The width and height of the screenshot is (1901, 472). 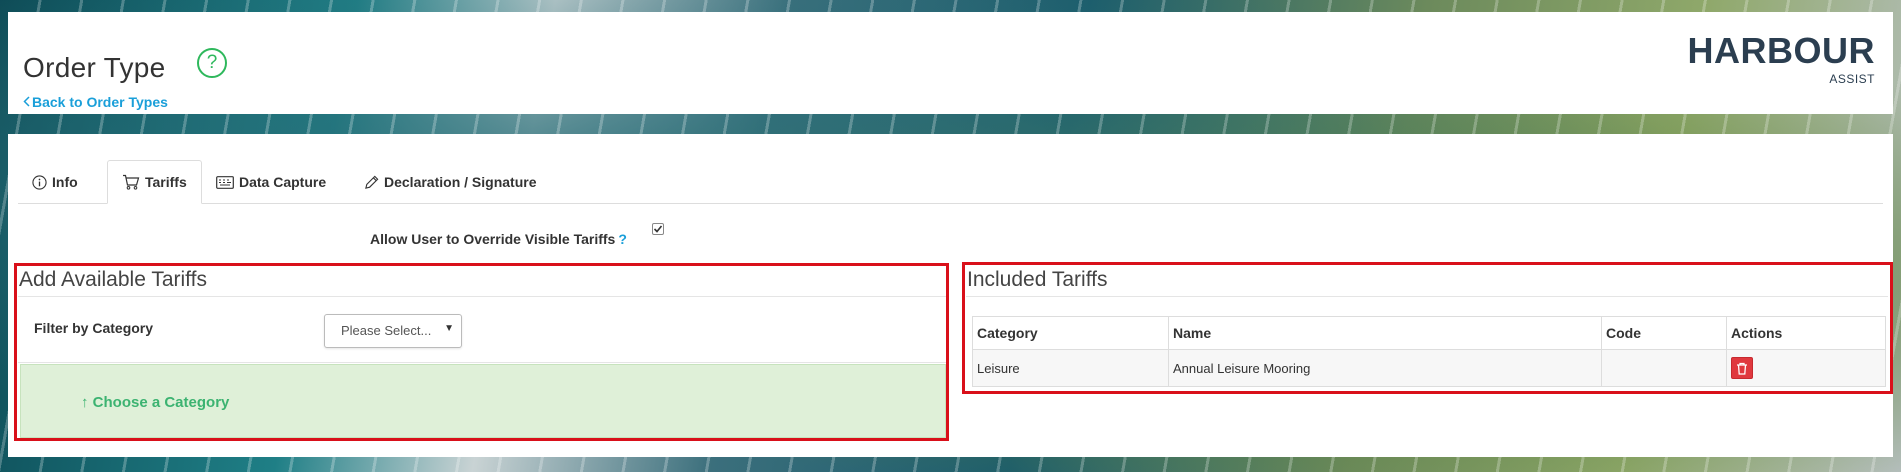 I want to click on cell-category: Leisure, so click(x=1070, y=368).